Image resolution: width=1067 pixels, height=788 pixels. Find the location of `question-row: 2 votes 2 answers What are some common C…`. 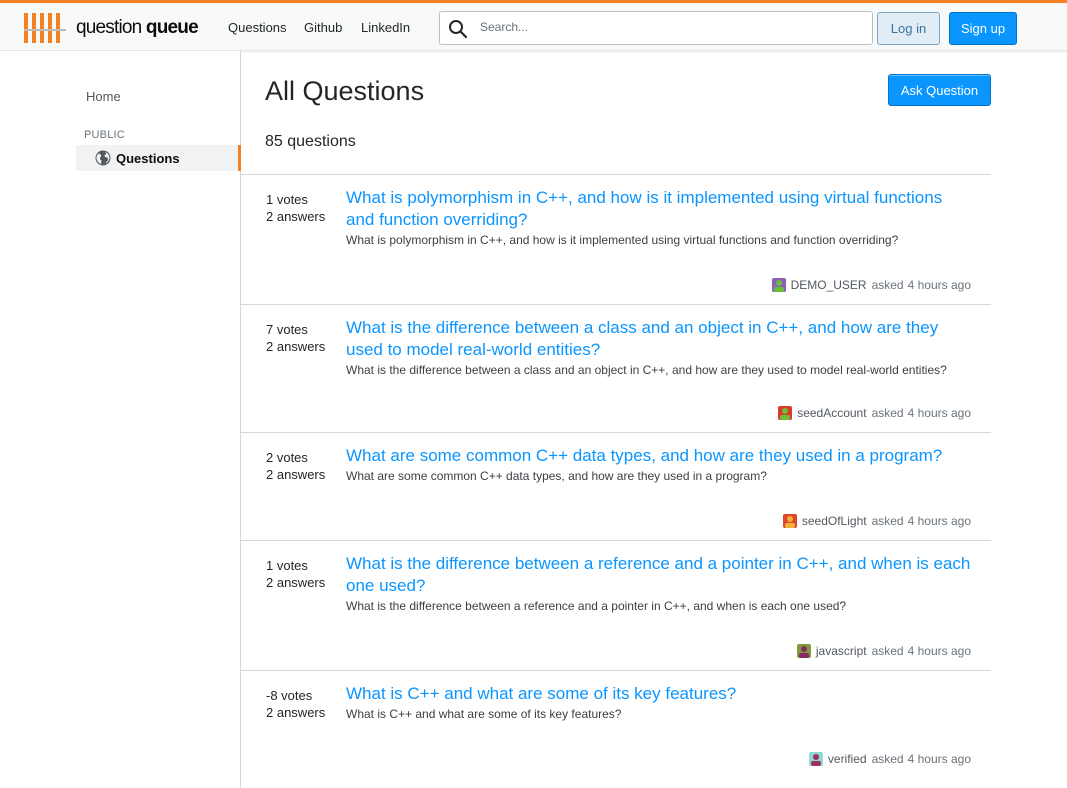

question-row: 2 votes 2 answers What are some common C… is located at coordinates (616, 486).